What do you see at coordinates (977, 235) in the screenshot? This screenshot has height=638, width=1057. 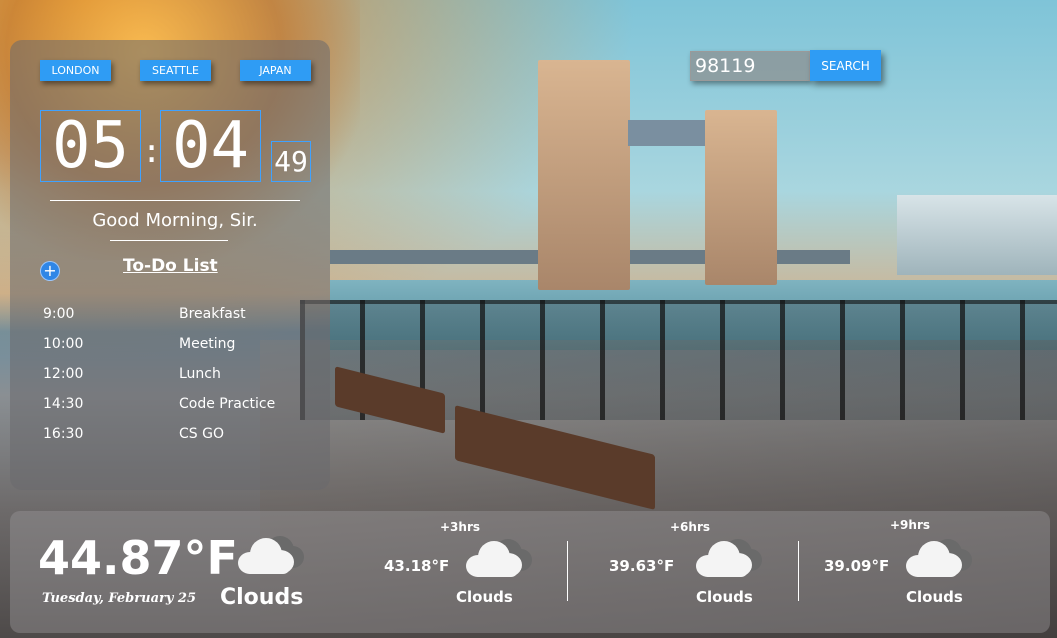 I see `city-buildings` at bounding box center [977, 235].